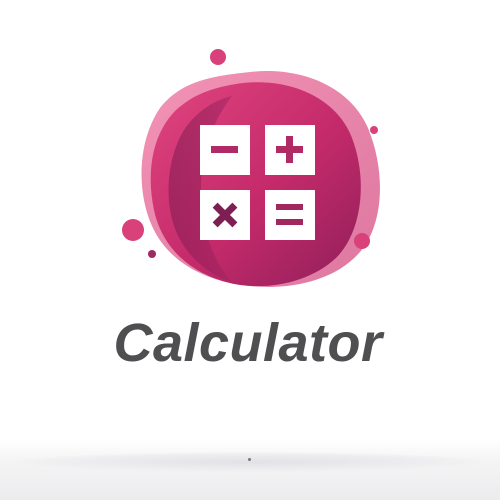 This screenshot has height=500, width=500. Describe the element at coordinates (225, 215) in the screenshot. I see `key-multiply` at that location.